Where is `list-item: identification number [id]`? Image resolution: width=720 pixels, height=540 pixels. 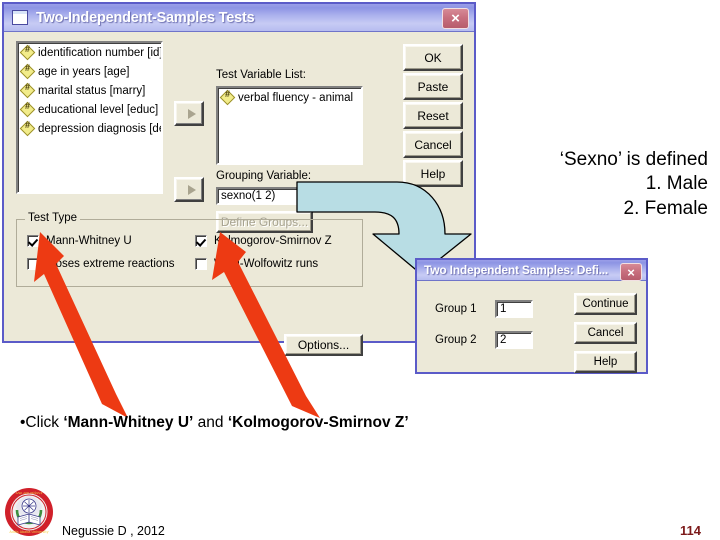
list-item: identification number [id] is located at coordinates (89, 52).